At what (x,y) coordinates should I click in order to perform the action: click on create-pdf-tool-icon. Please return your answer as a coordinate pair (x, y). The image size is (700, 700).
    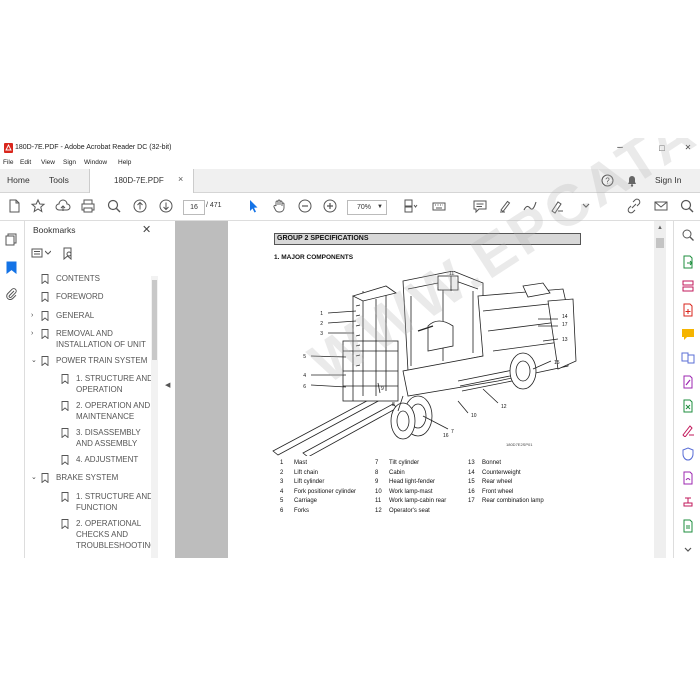
    Looking at the image, I should click on (688, 310).